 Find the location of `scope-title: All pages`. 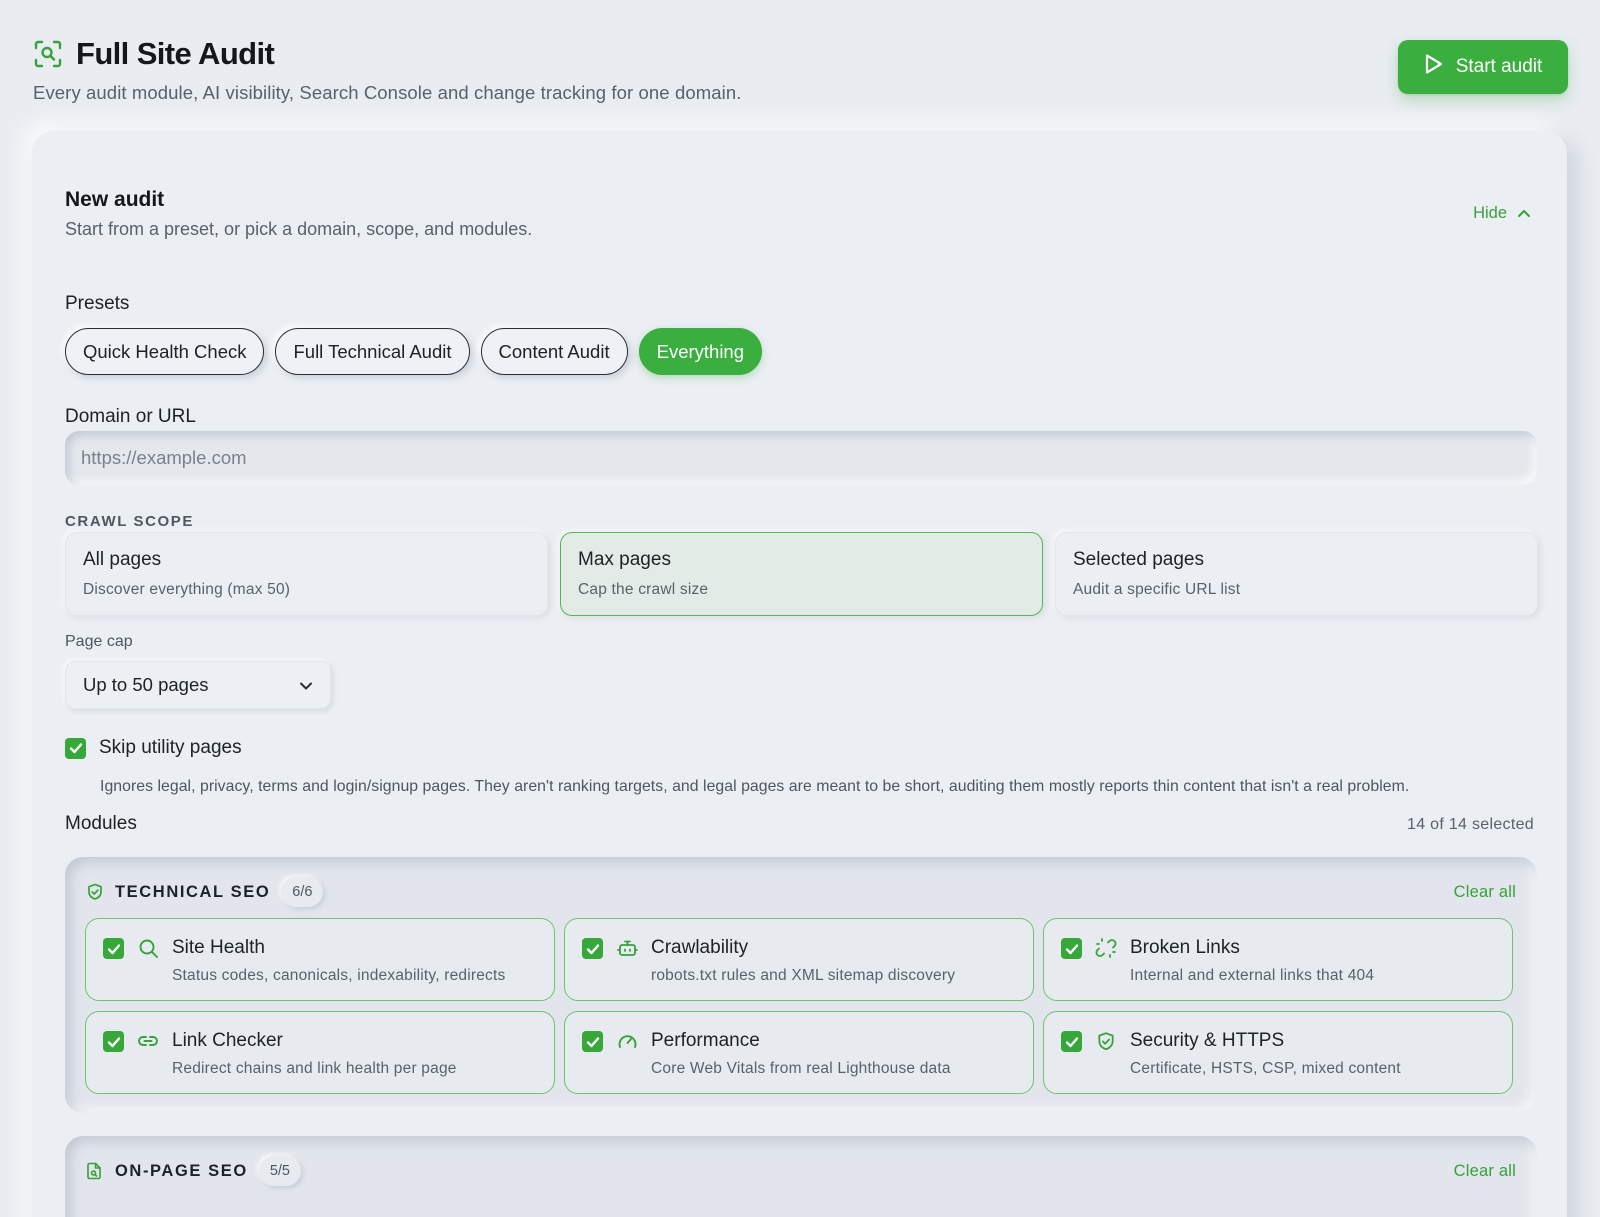

scope-title: All pages is located at coordinates (122, 559).